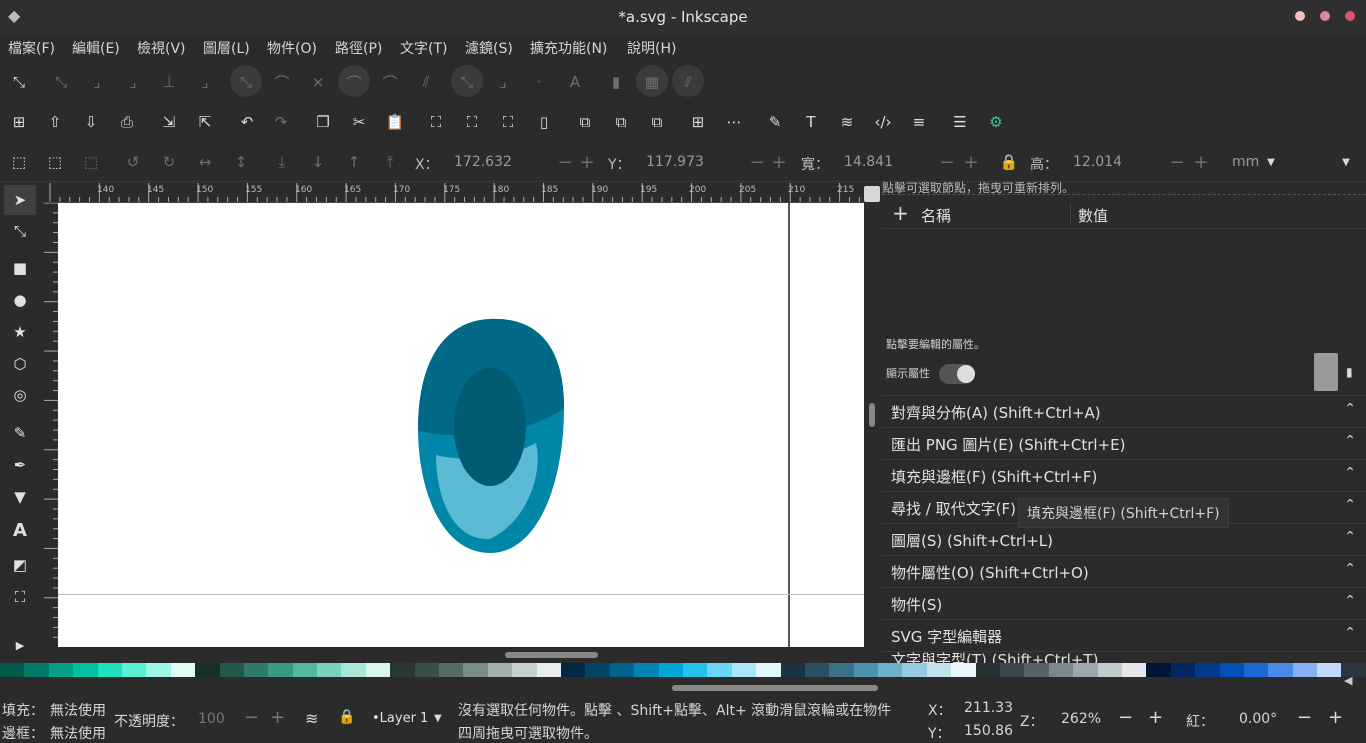  What do you see at coordinates (20, 565) in the screenshot?
I see `gradient-icon: ◩` at bounding box center [20, 565].